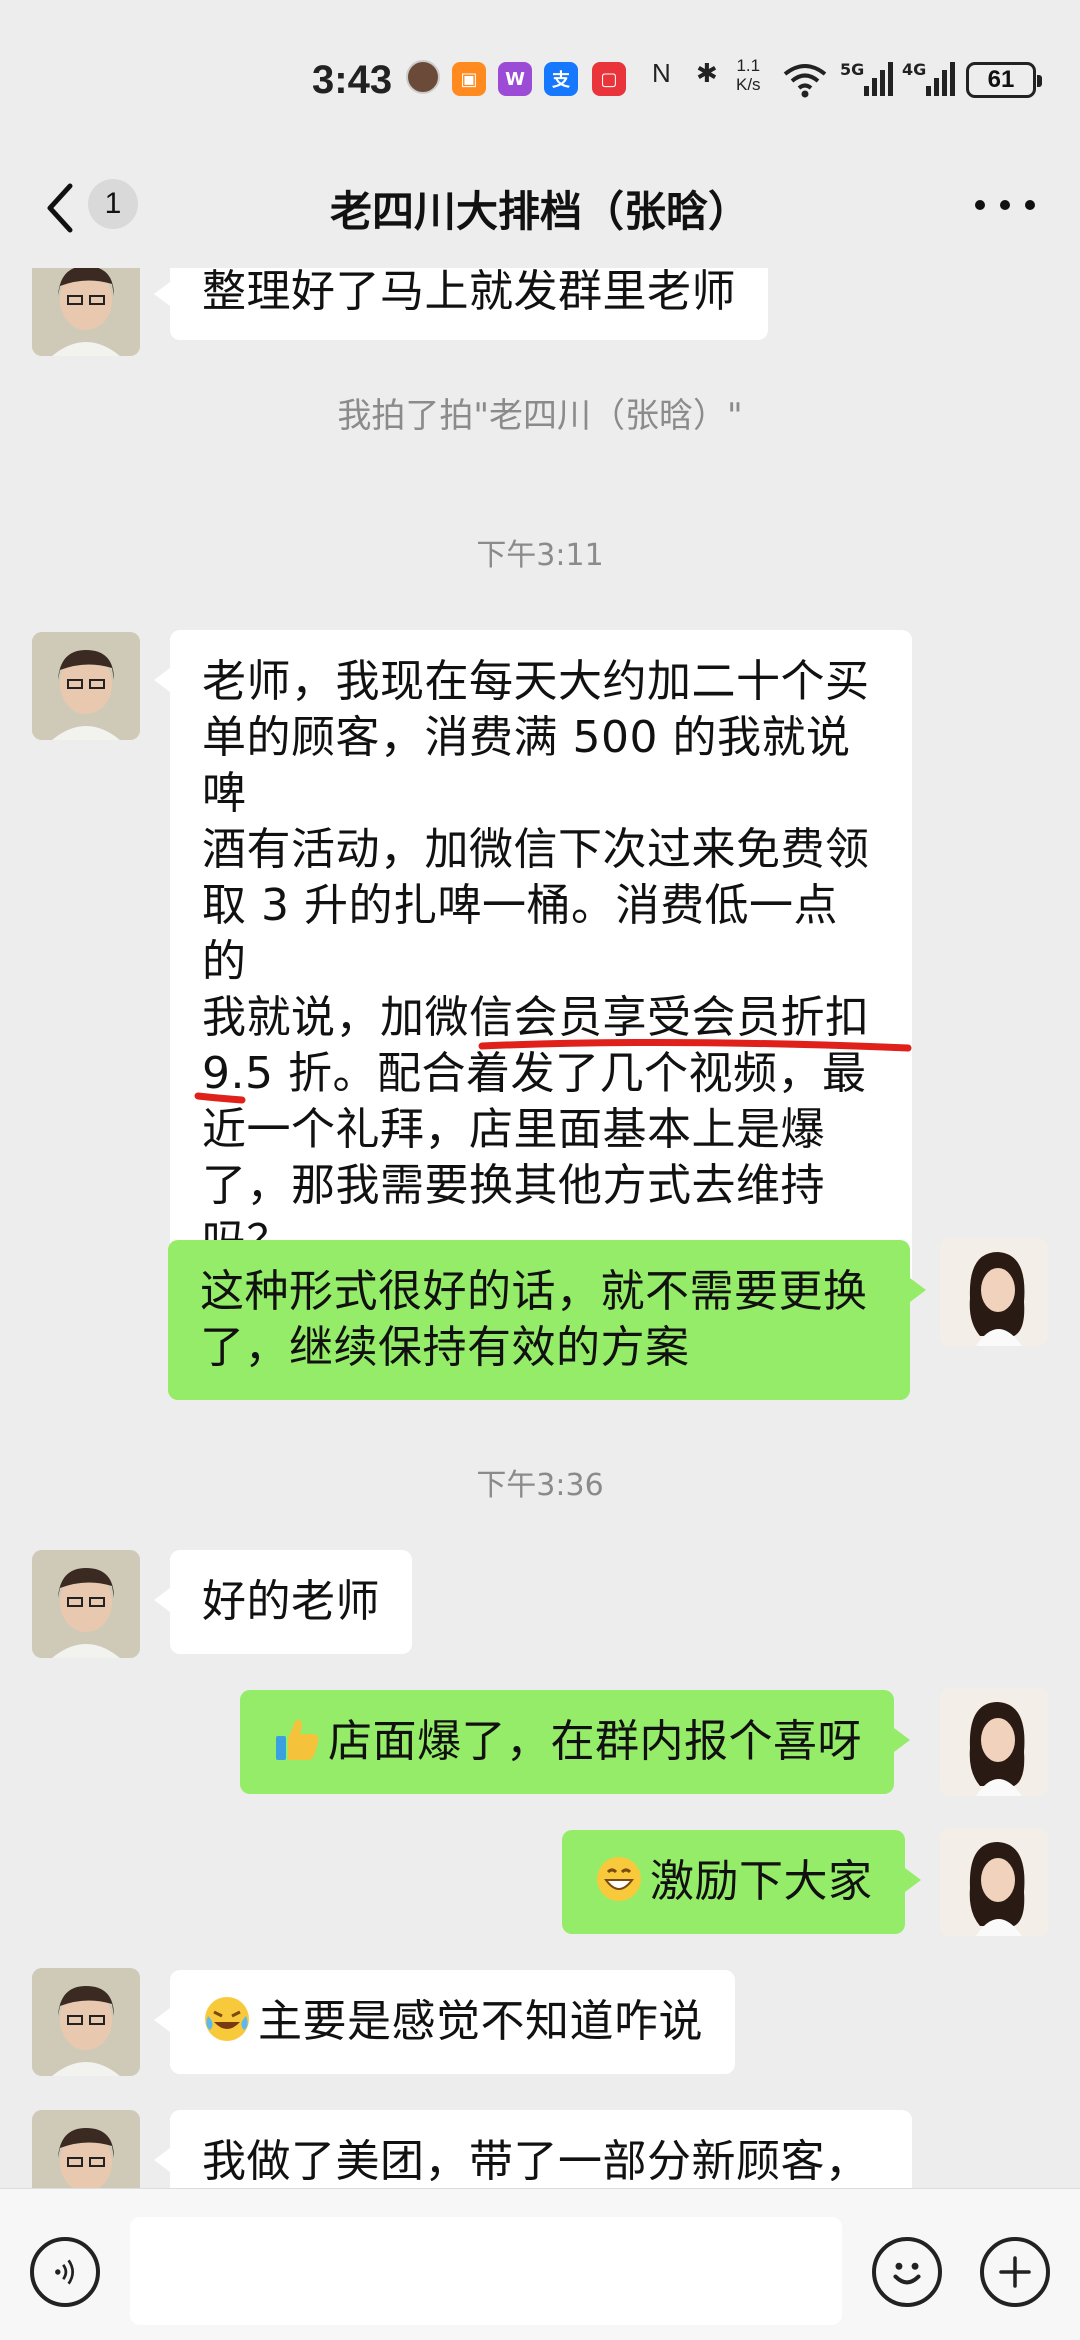 The image size is (1080, 2340). What do you see at coordinates (561, 79) in the screenshot?
I see `alipay-icon: 支` at bounding box center [561, 79].